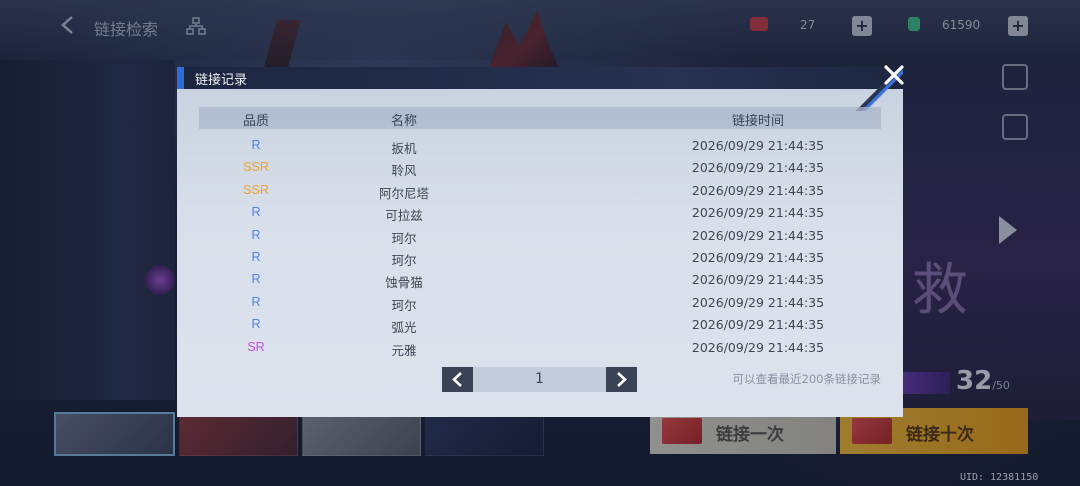 This screenshot has width=1080, height=486. I want to click on prev-page-button, so click(457, 379).